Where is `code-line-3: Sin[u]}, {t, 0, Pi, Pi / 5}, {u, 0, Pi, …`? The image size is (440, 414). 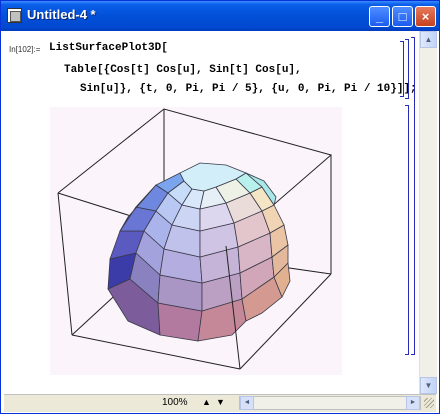 code-line-3: Sin[u]}, {t, 0, Pi, Pi / 5}, {u, 0, Pi, … is located at coordinates (248, 89).